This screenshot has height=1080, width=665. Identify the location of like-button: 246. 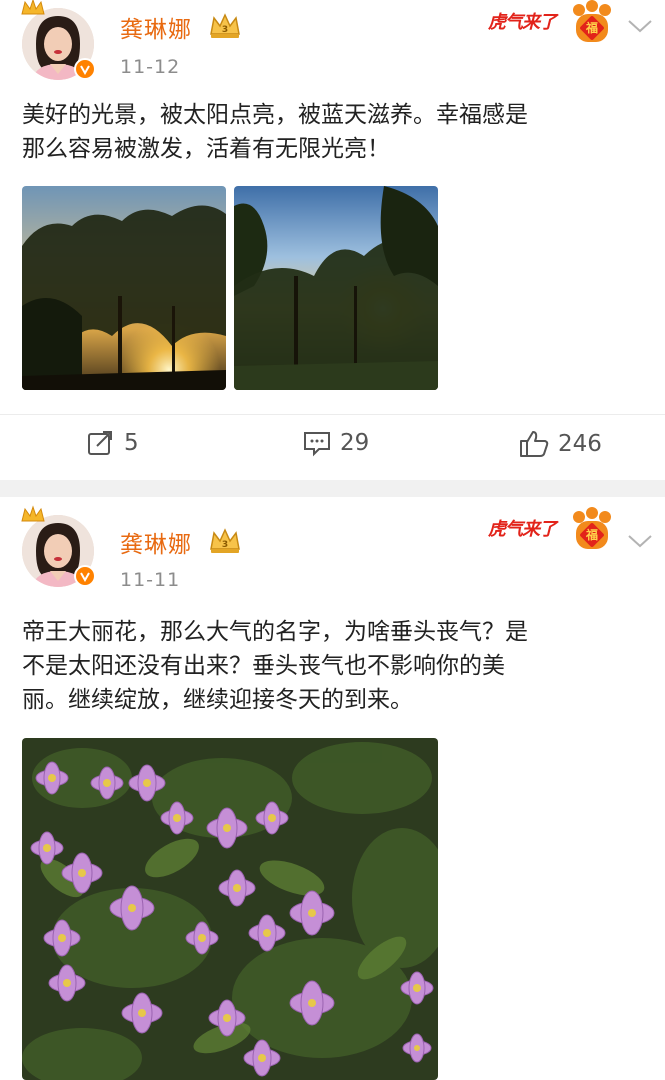
(560, 444).